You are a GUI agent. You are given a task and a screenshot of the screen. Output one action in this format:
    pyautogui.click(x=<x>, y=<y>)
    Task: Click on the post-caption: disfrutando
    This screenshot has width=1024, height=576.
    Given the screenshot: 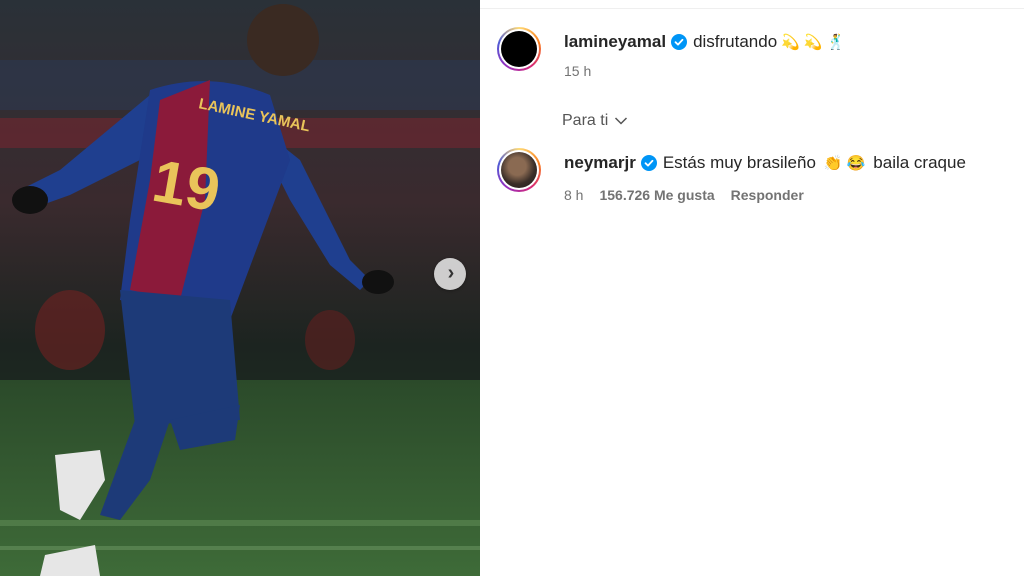 What is the action you would take?
    pyautogui.click(x=735, y=41)
    